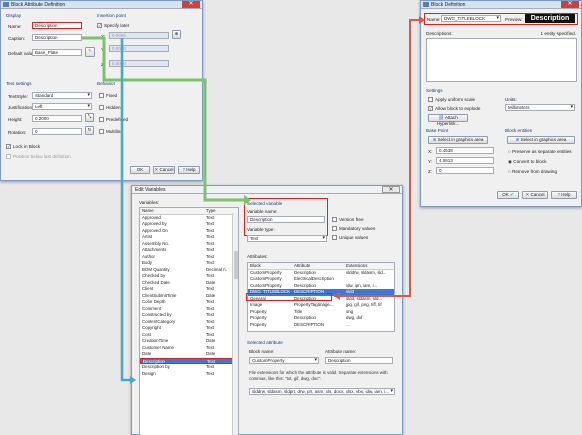 Image resolution: width=582 pixels, height=435 pixels. Describe the element at coordinates (139, 63) in the screenshot. I see `z-input: 0.0000` at that location.